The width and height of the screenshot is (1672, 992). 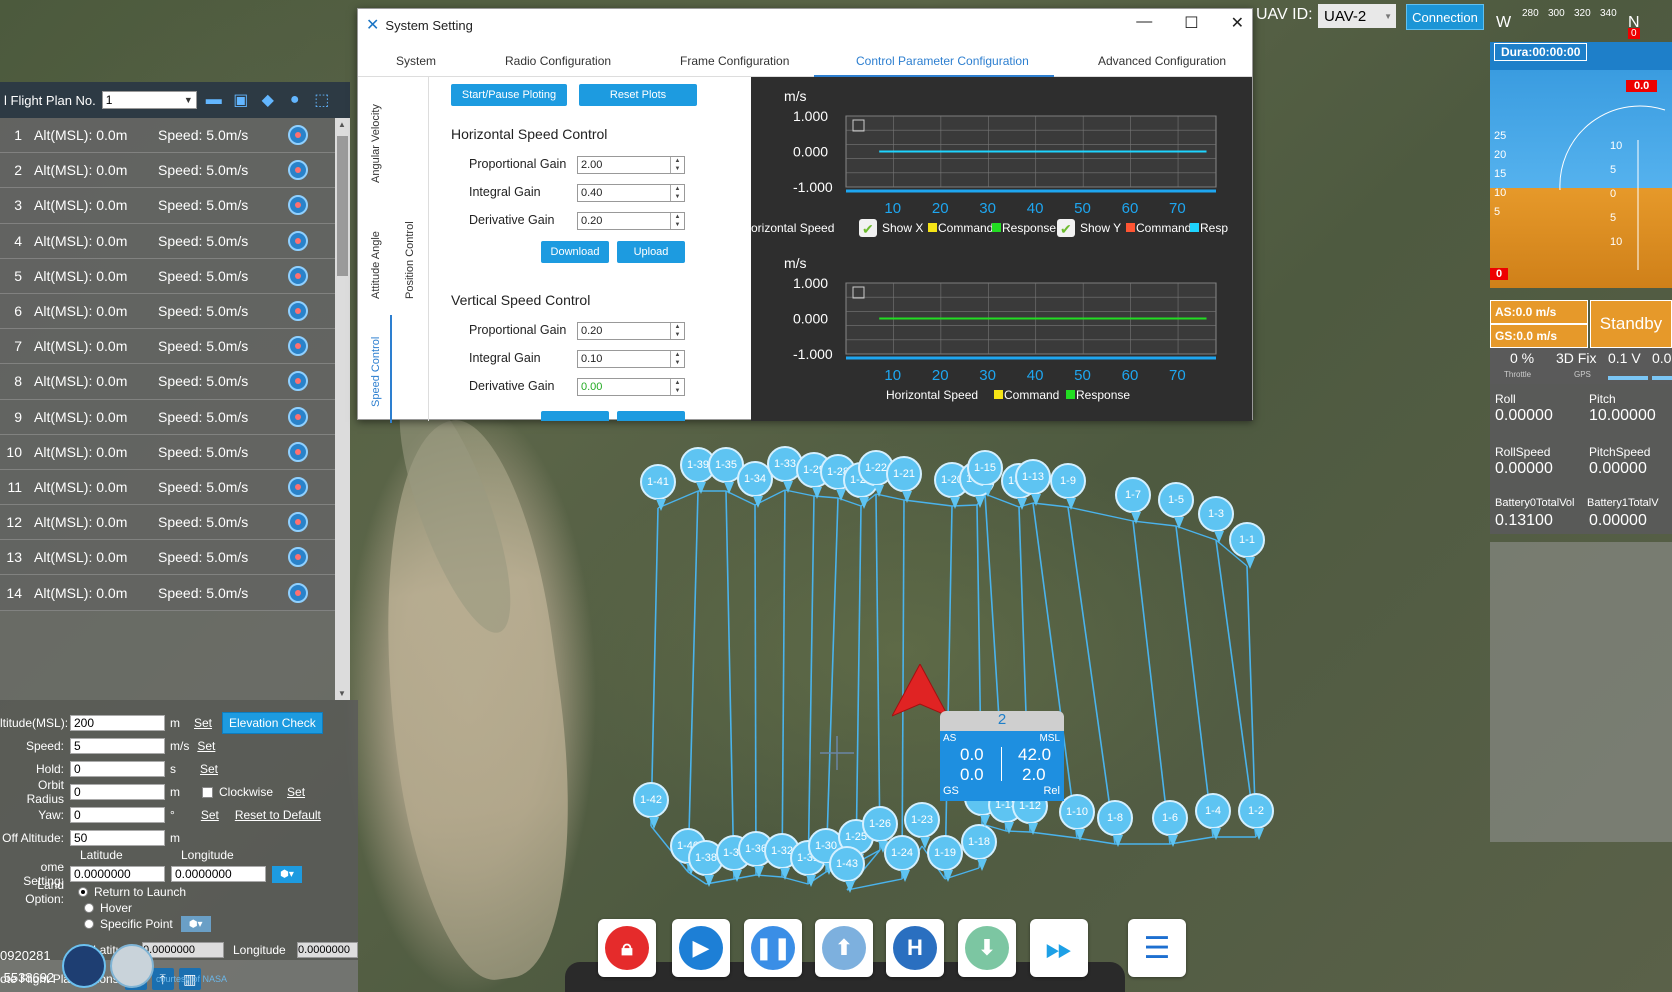 I want to click on speed-input, so click(x=117, y=746).